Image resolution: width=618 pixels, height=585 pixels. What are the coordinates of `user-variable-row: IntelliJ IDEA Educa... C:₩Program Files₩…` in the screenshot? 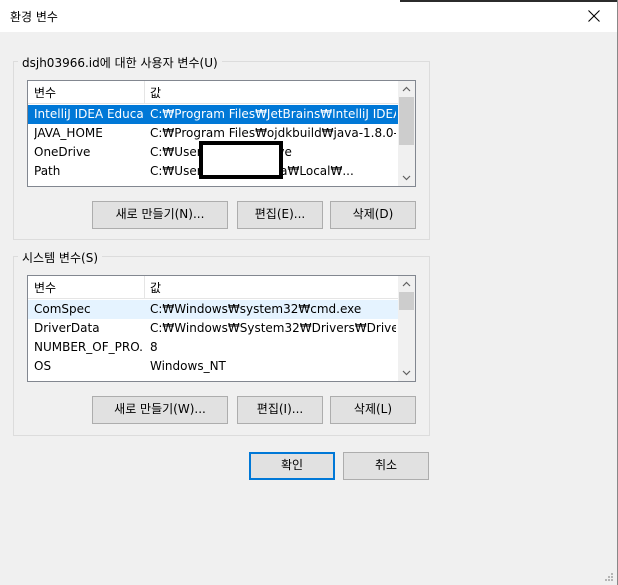 It's located at (213, 114).